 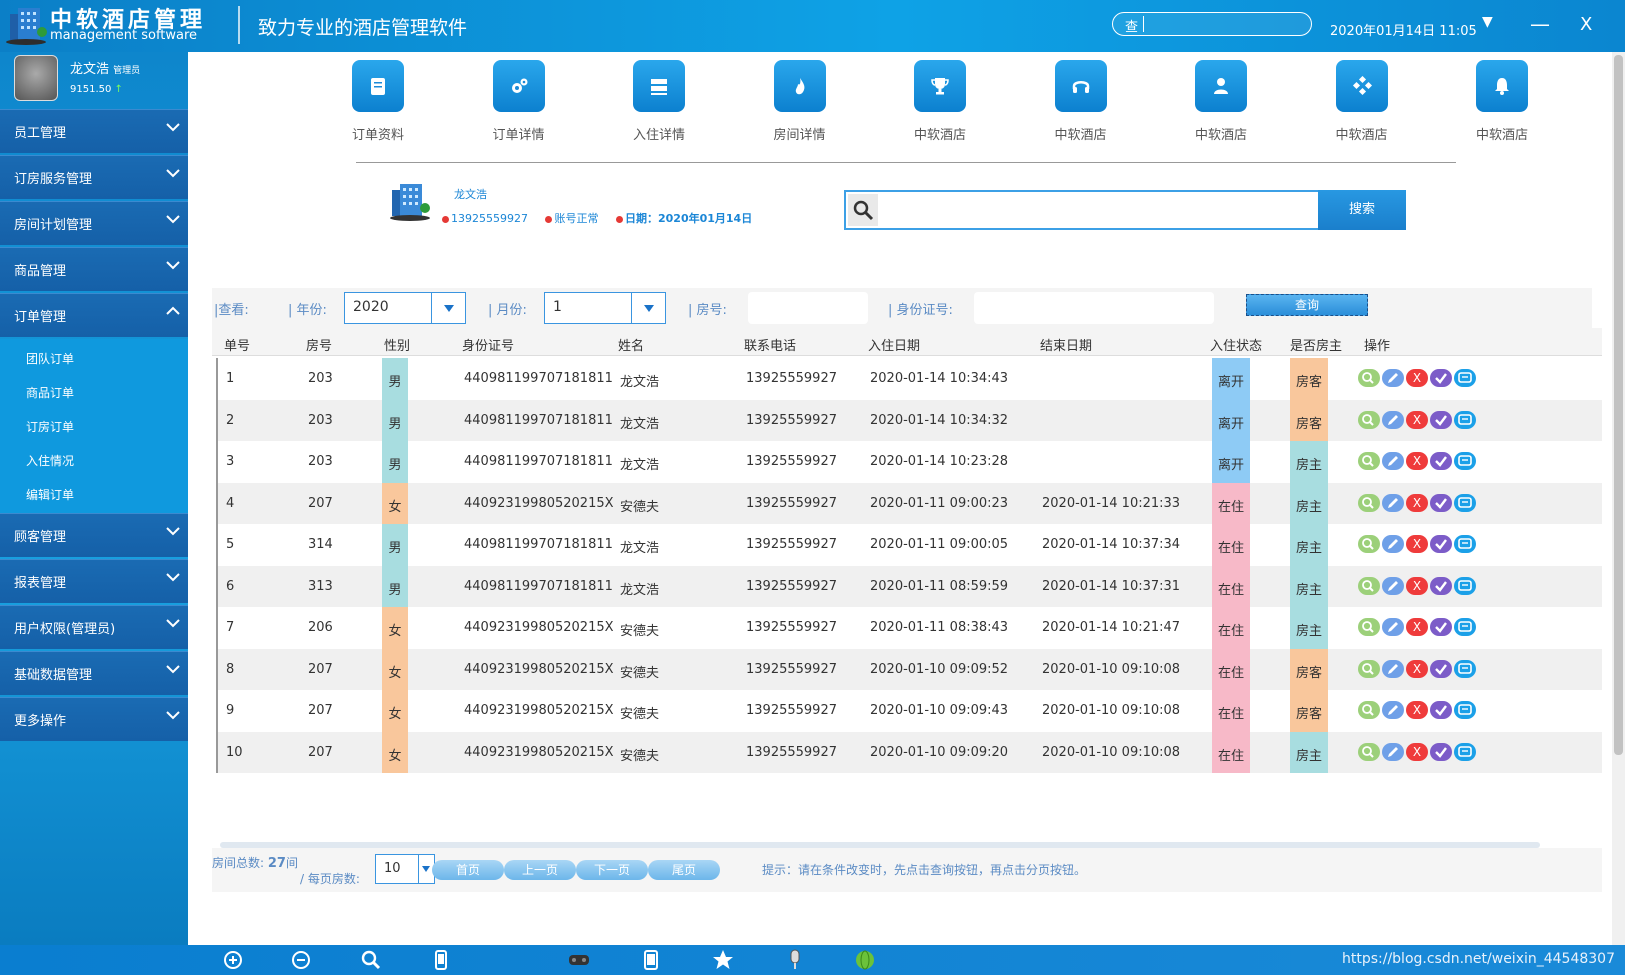 I want to click on toolbar-button: 入住详情, so click(x=659, y=101).